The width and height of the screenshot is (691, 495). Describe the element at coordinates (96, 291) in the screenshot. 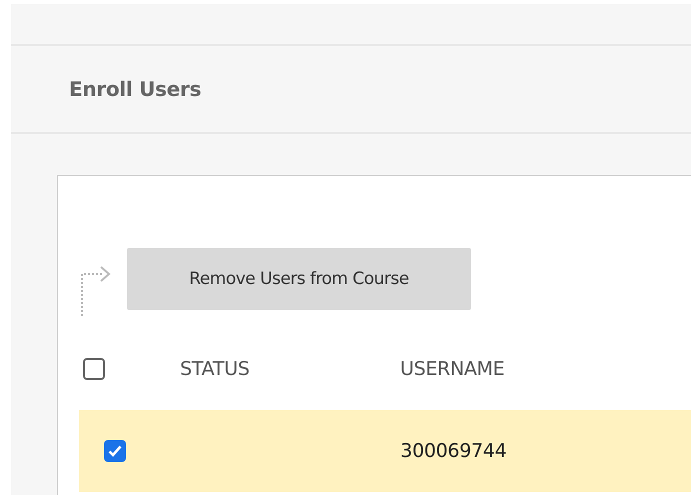

I see `bent-arrow-icon` at that location.